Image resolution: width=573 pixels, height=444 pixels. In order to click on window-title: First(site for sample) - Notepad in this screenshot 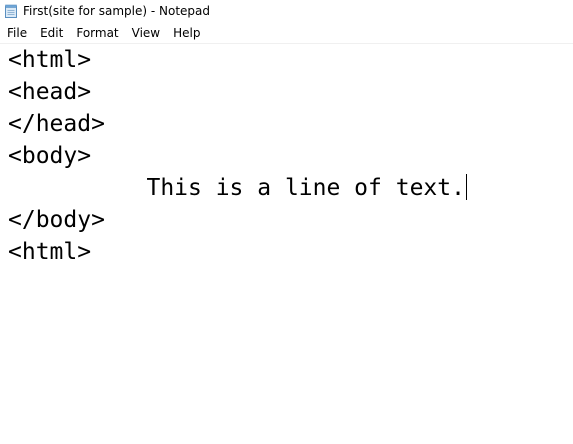, I will do `click(117, 11)`.